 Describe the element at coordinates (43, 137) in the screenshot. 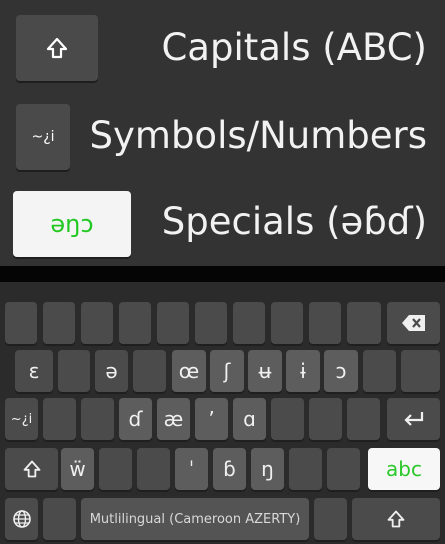

I see `symbols-key-sample: ~¿i` at that location.